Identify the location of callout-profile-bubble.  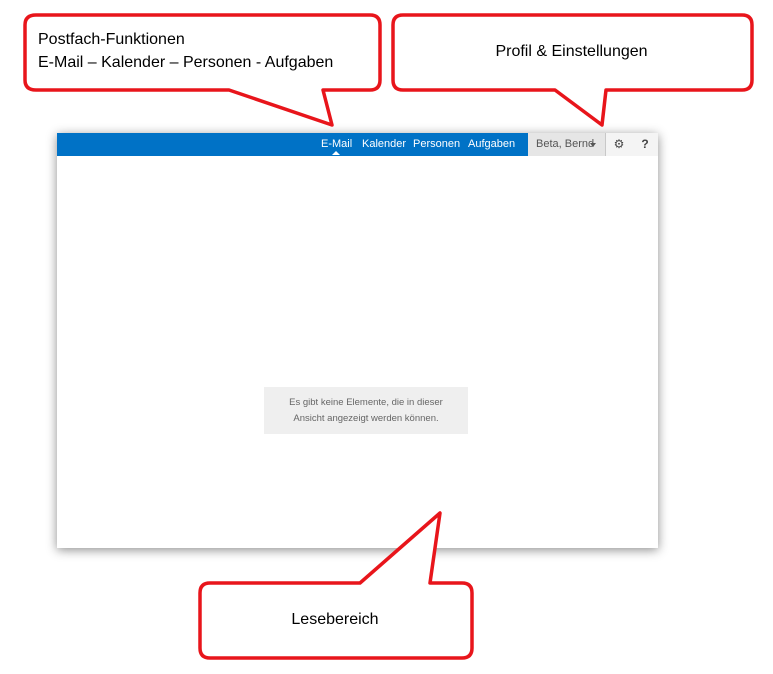
(572, 70).